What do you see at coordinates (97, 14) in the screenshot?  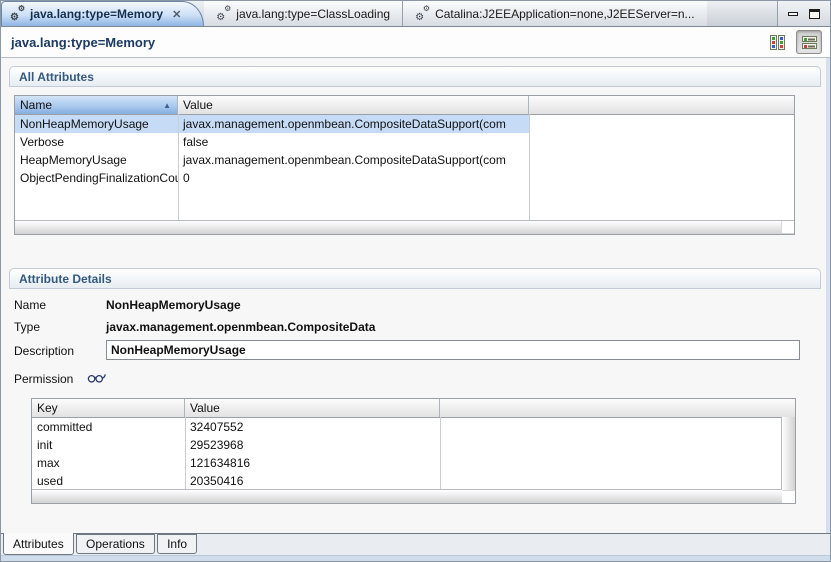 I see `tab-label: java.lang:type=Memory` at bounding box center [97, 14].